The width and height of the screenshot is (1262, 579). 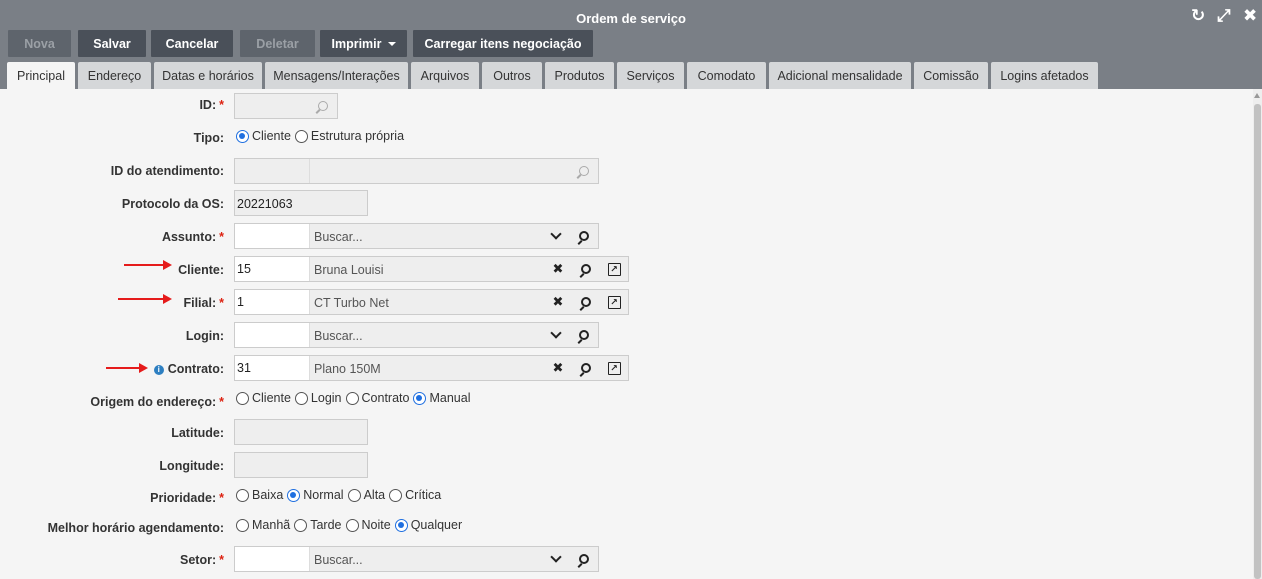 What do you see at coordinates (416, 171) in the screenshot?
I see `id-atendimento-field` at bounding box center [416, 171].